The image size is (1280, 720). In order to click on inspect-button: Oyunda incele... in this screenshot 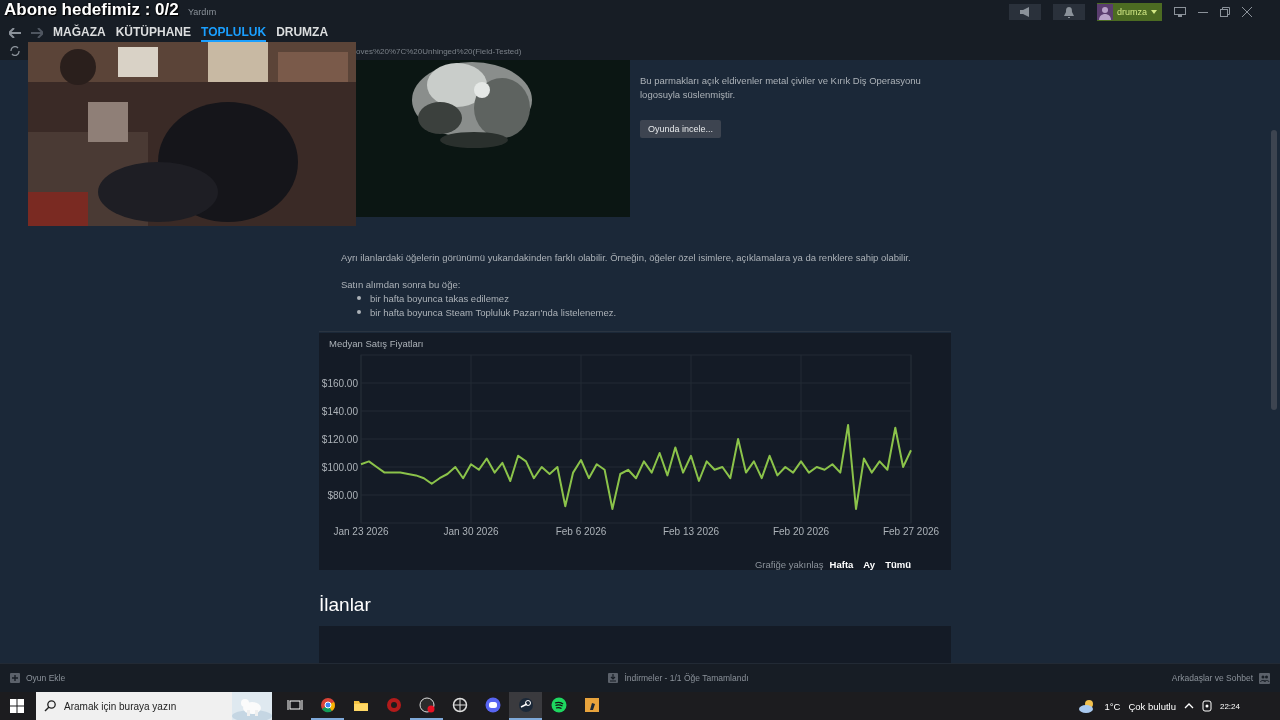, I will do `click(681, 129)`.